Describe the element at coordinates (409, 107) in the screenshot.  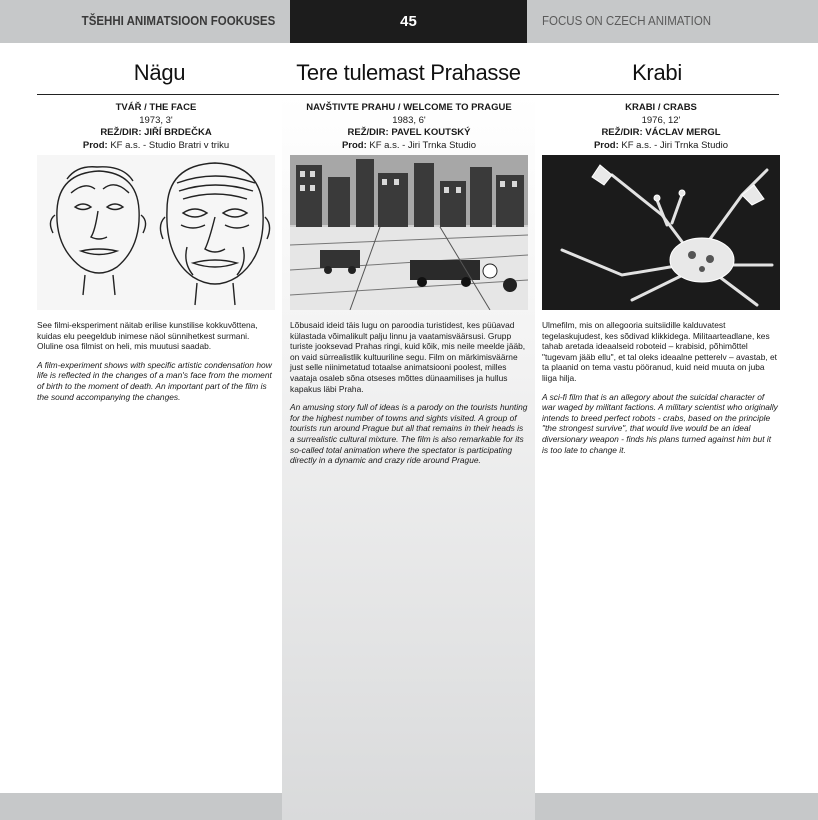
I see `original-title: NAVŠTIVTE PRAHU / WELCOME TO PRAGUE` at that location.